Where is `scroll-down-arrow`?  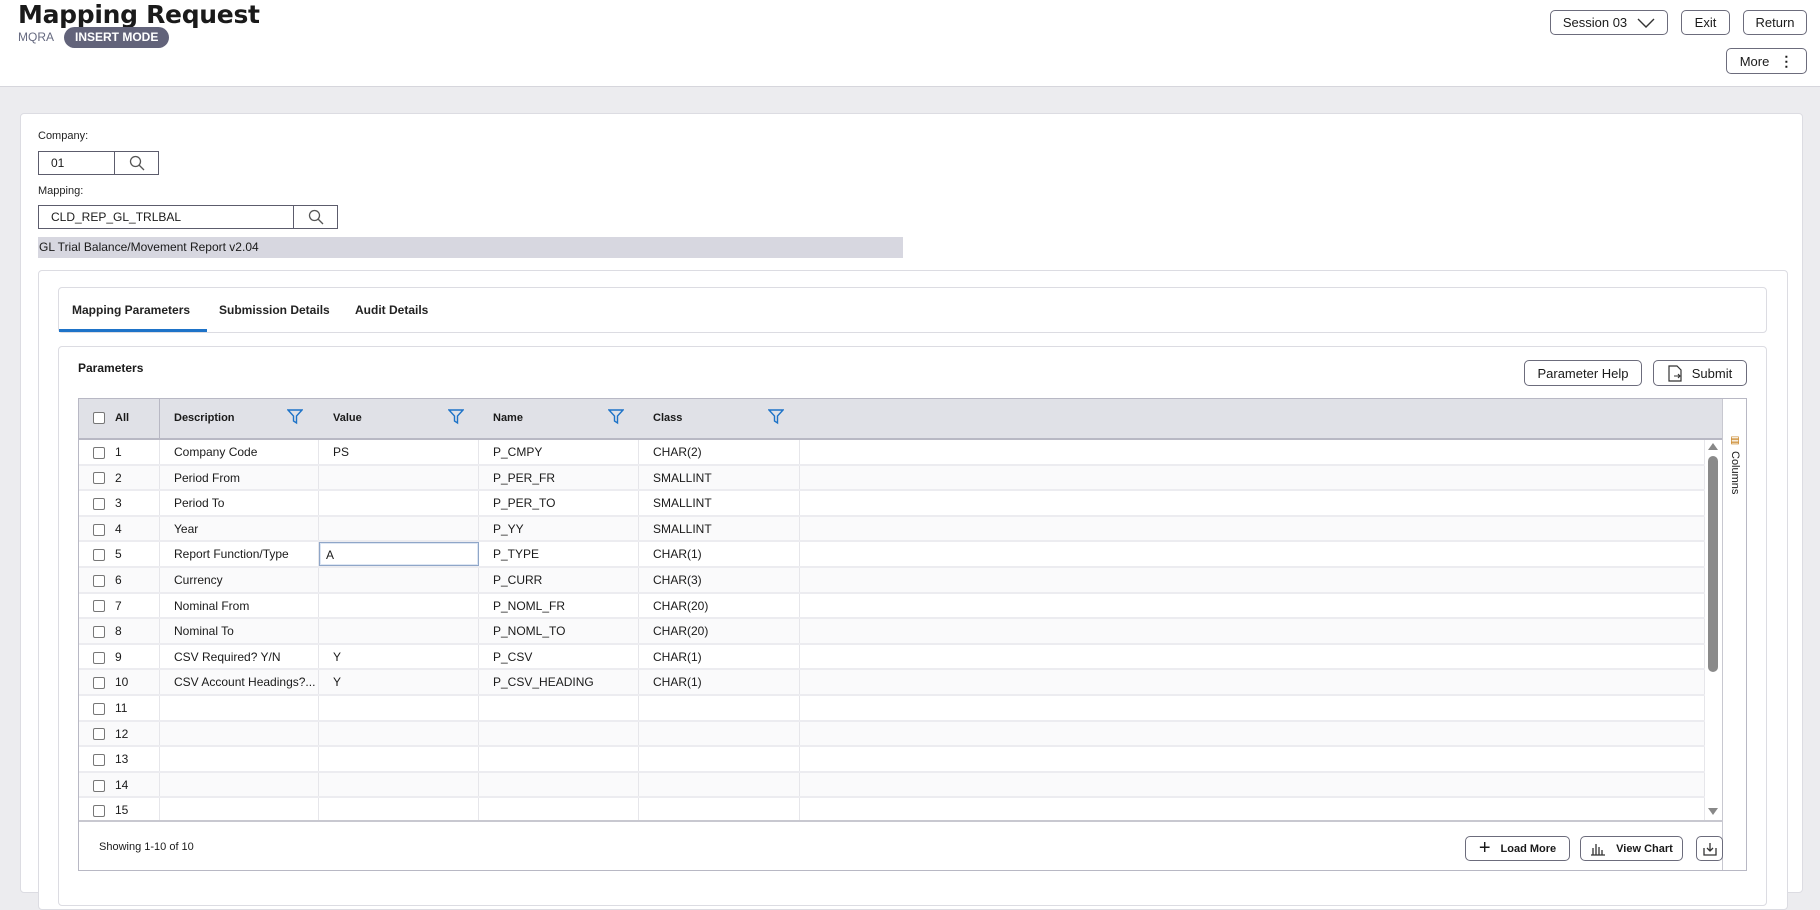
scroll-down-arrow is located at coordinates (1713, 811).